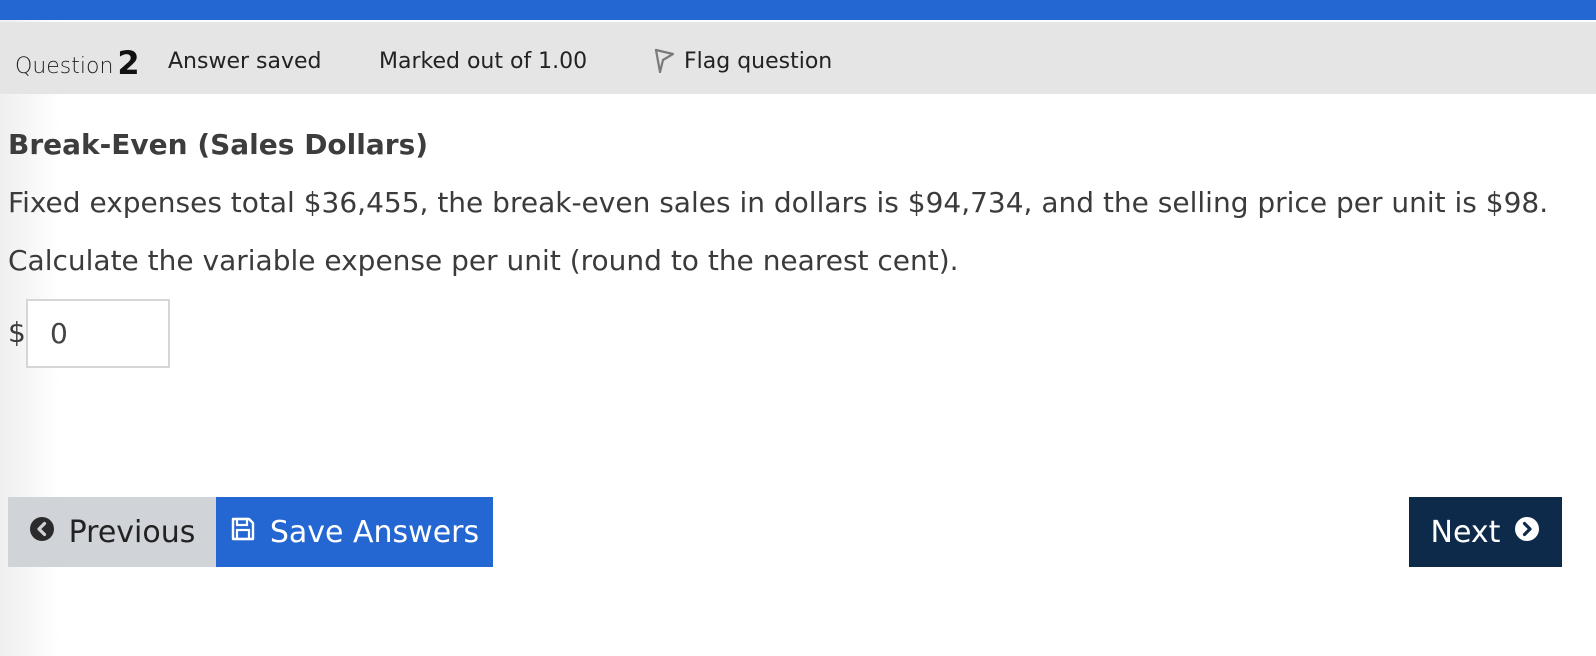 This screenshot has width=1596, height=656. What do you see at coordinates (758, 61) in the screenshot?
I see `flag-question-label: Flag question` at bounding box center [758, 61].